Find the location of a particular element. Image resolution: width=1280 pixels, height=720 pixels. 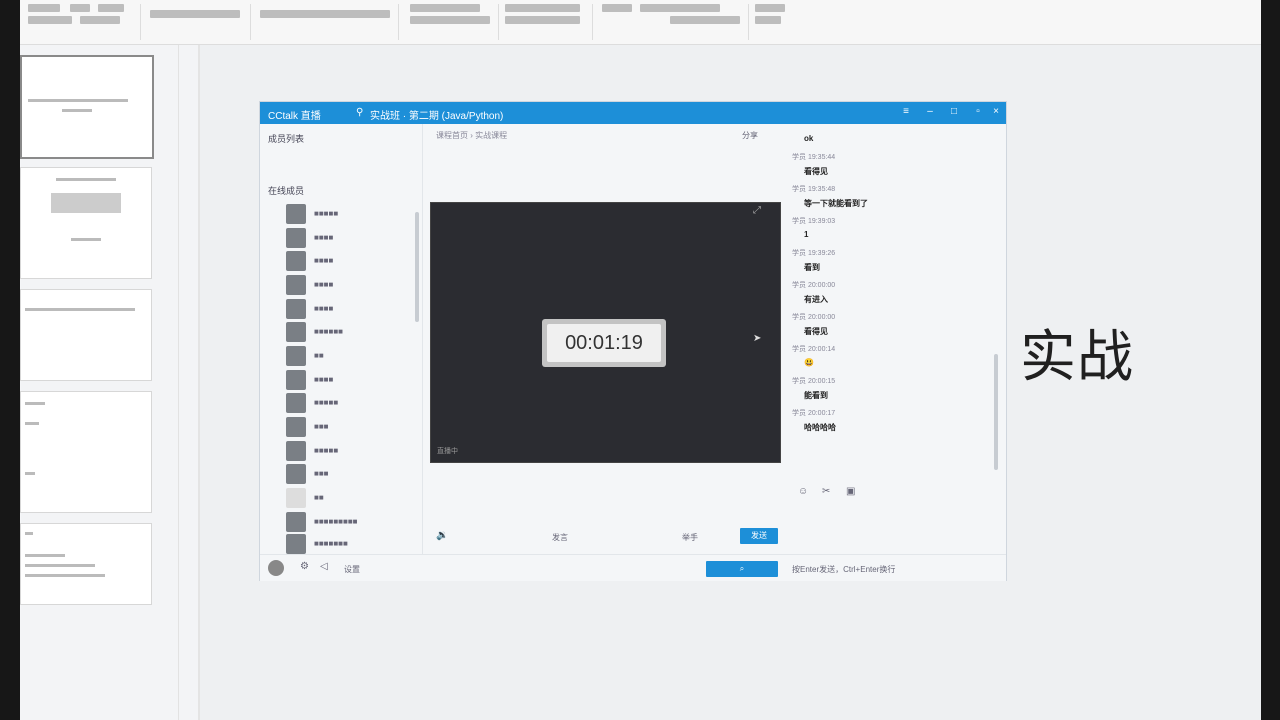

message-text: 能看到 is located at coordinates (816, 395).